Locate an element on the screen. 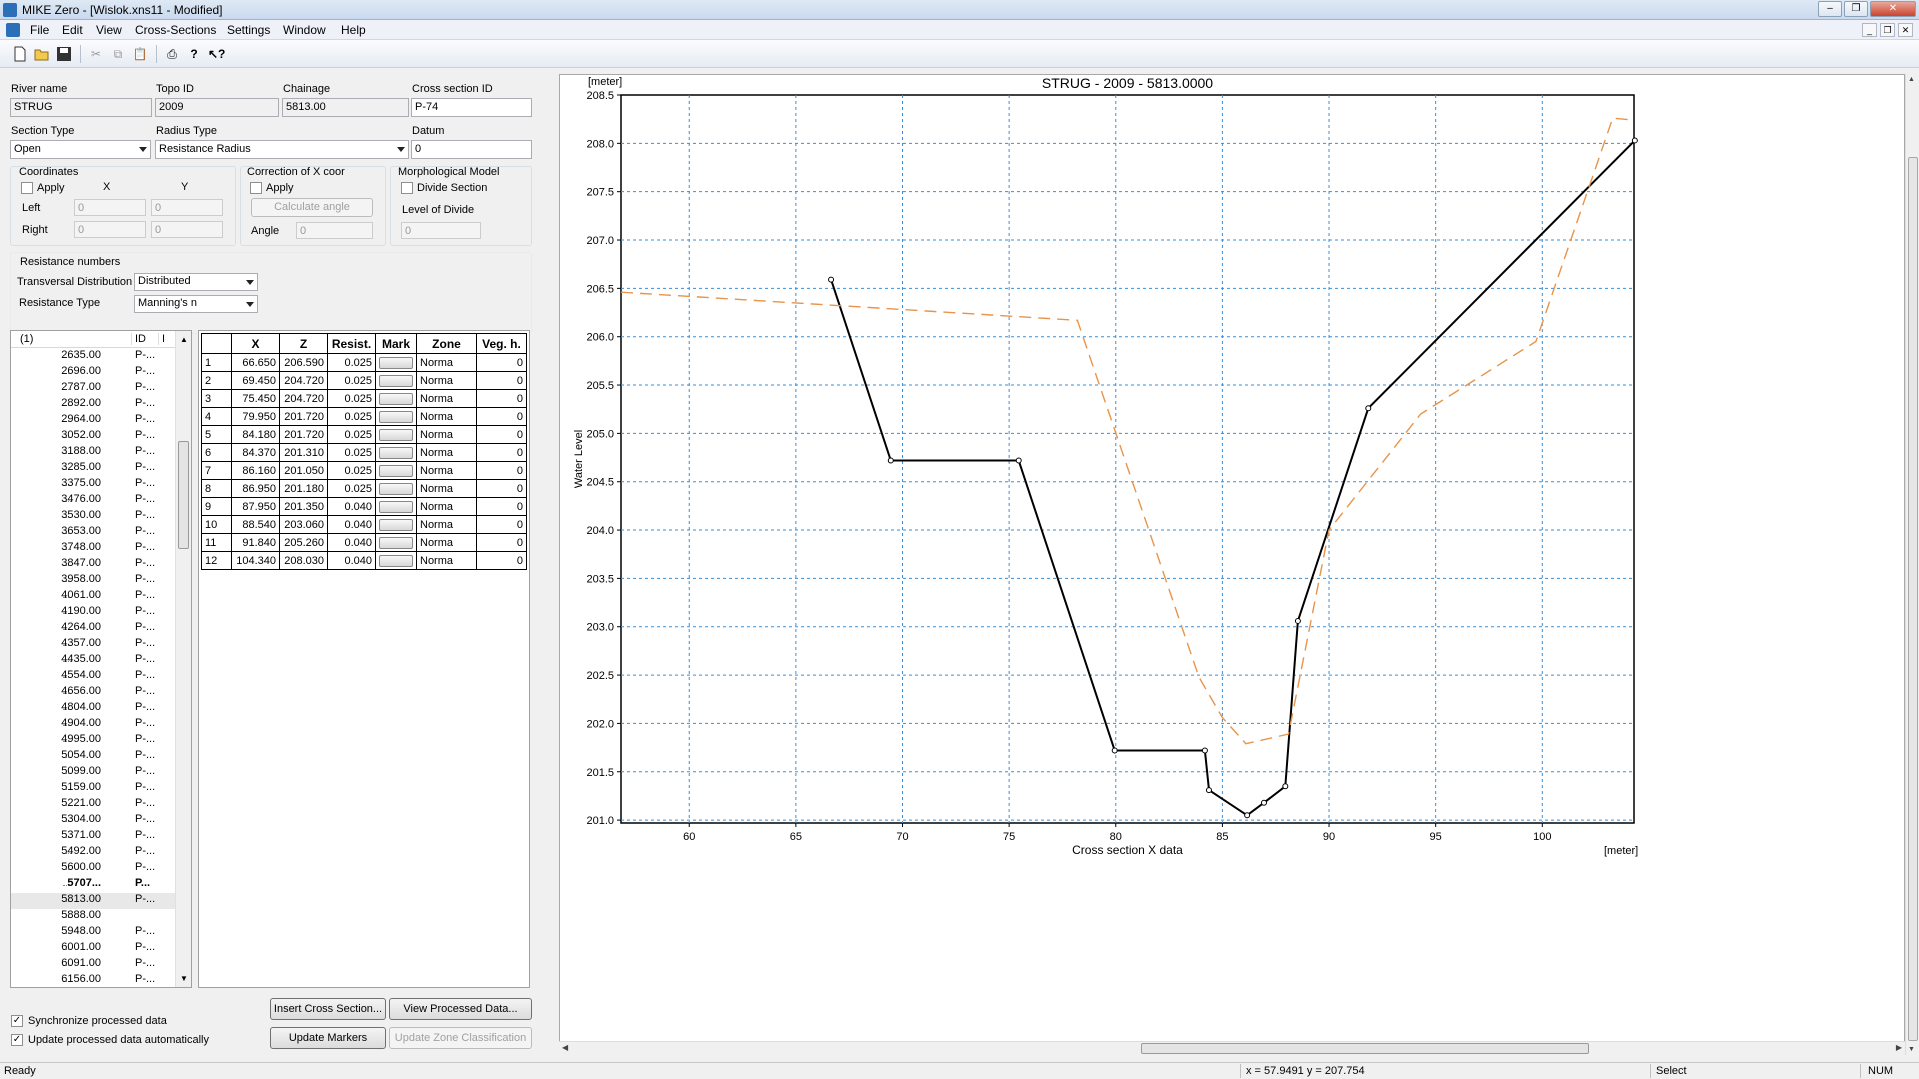 The width and height of the screenshot is (1919, 1079). table-row: 7 86.160 201.050 0.025 Norma 0 is located at coordinates (364, 470).